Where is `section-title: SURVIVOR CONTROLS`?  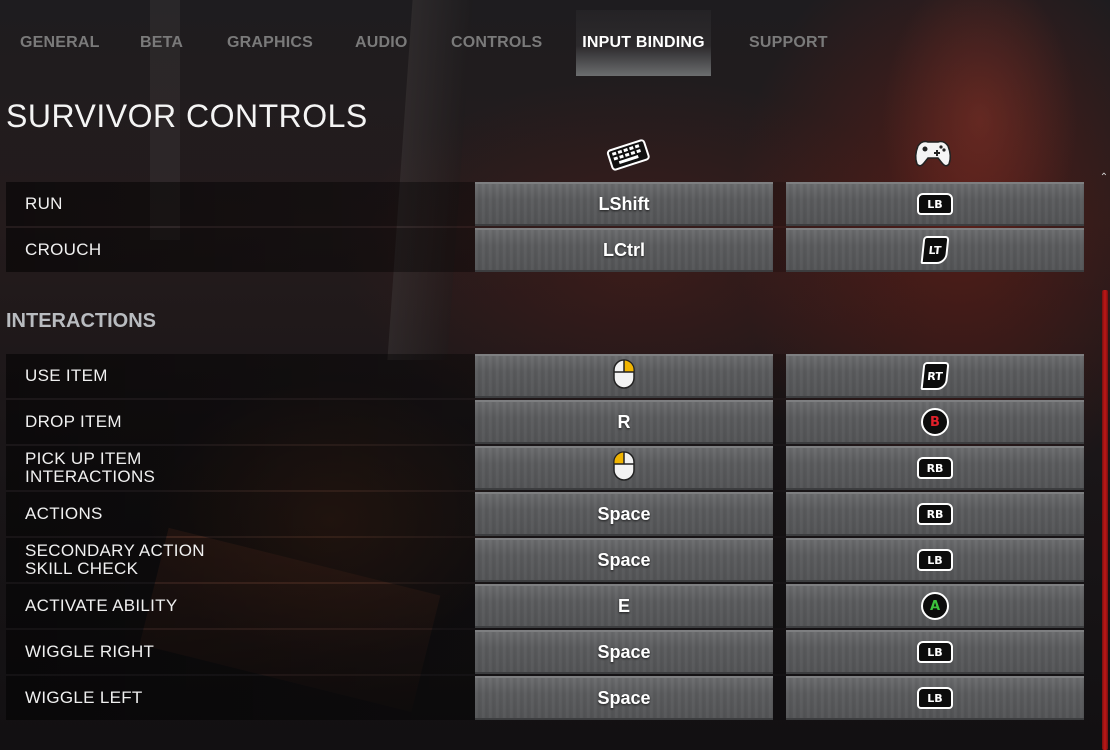 section-title: SURVIVOR CONTROLS is located at coordinates (187, 116).